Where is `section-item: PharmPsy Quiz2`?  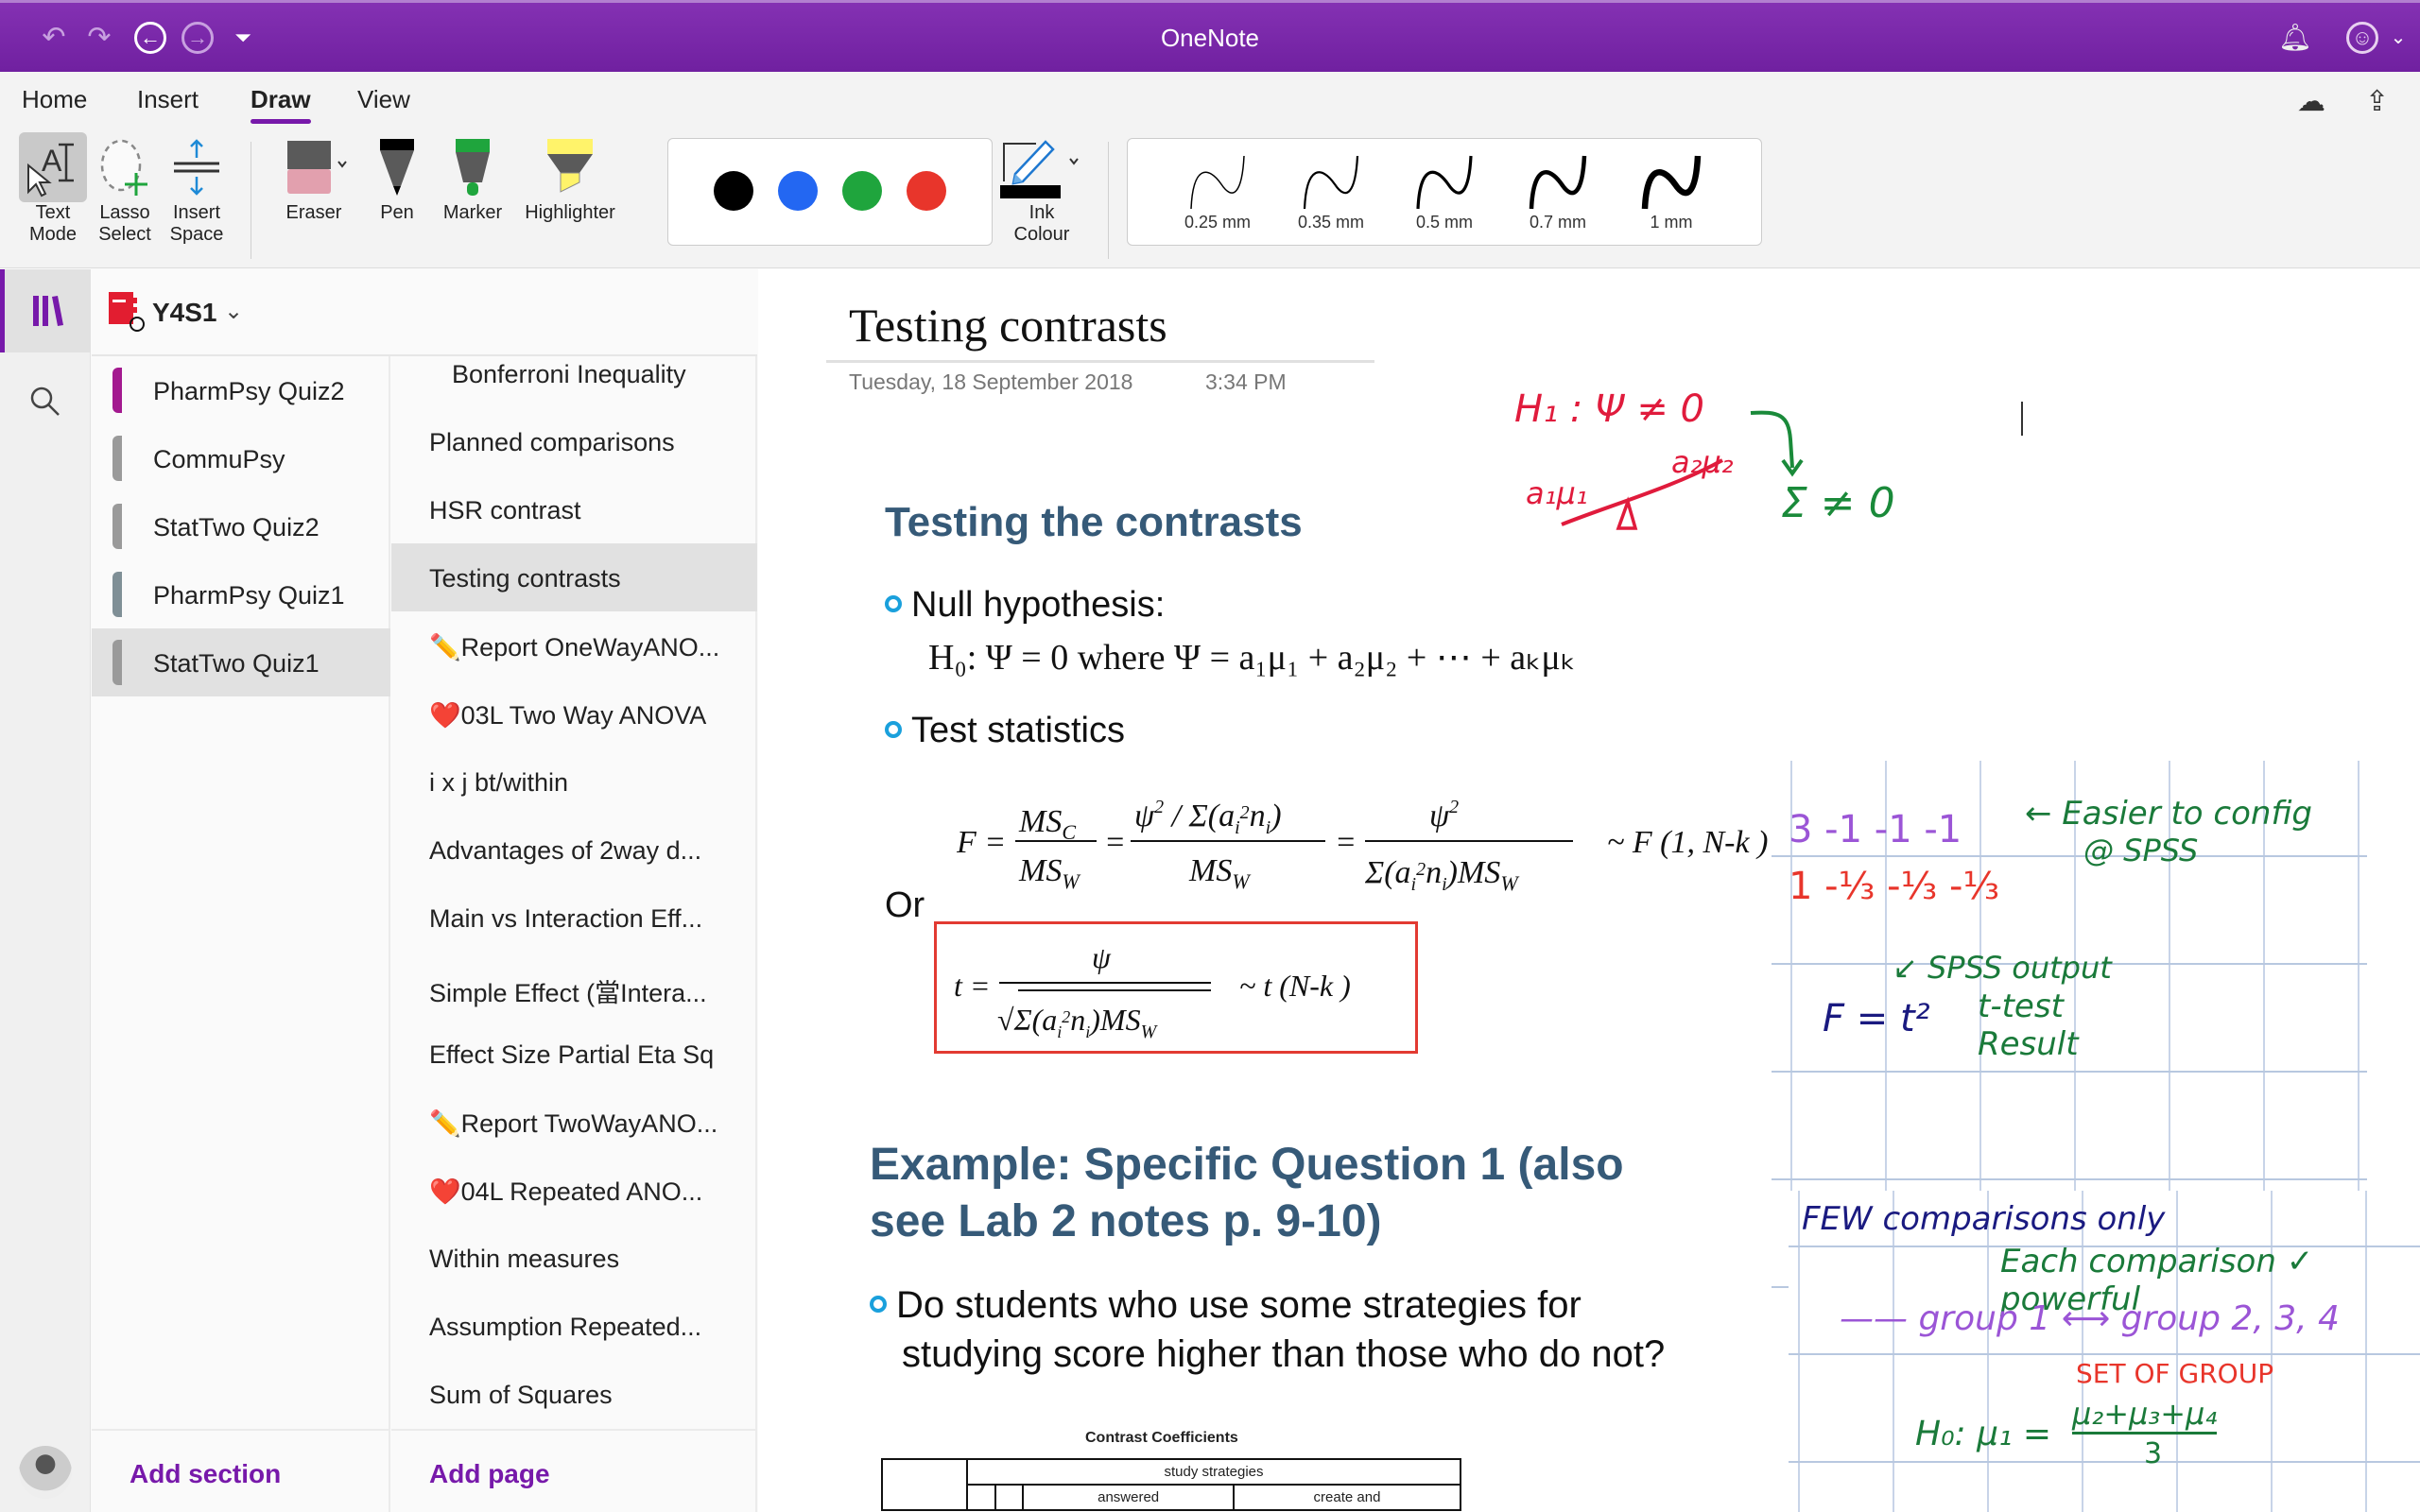
section-item: PharmPsy Quiz2 is located at coordinates (241, 390).